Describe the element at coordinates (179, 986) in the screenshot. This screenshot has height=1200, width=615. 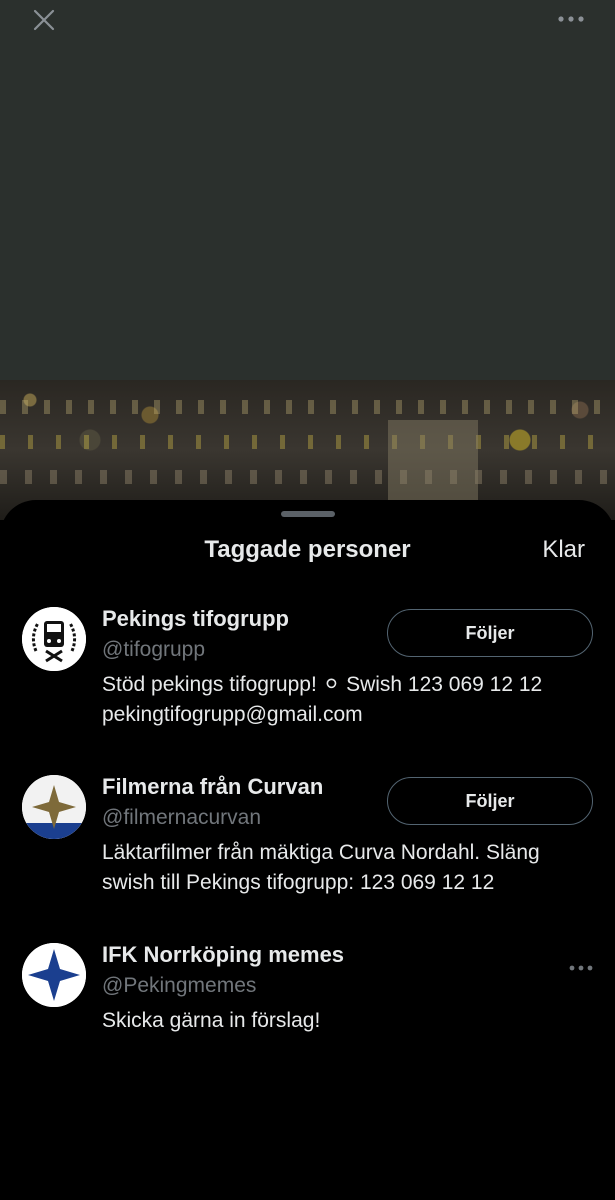
I see `person-handle: @Pekingmemes` at that location.